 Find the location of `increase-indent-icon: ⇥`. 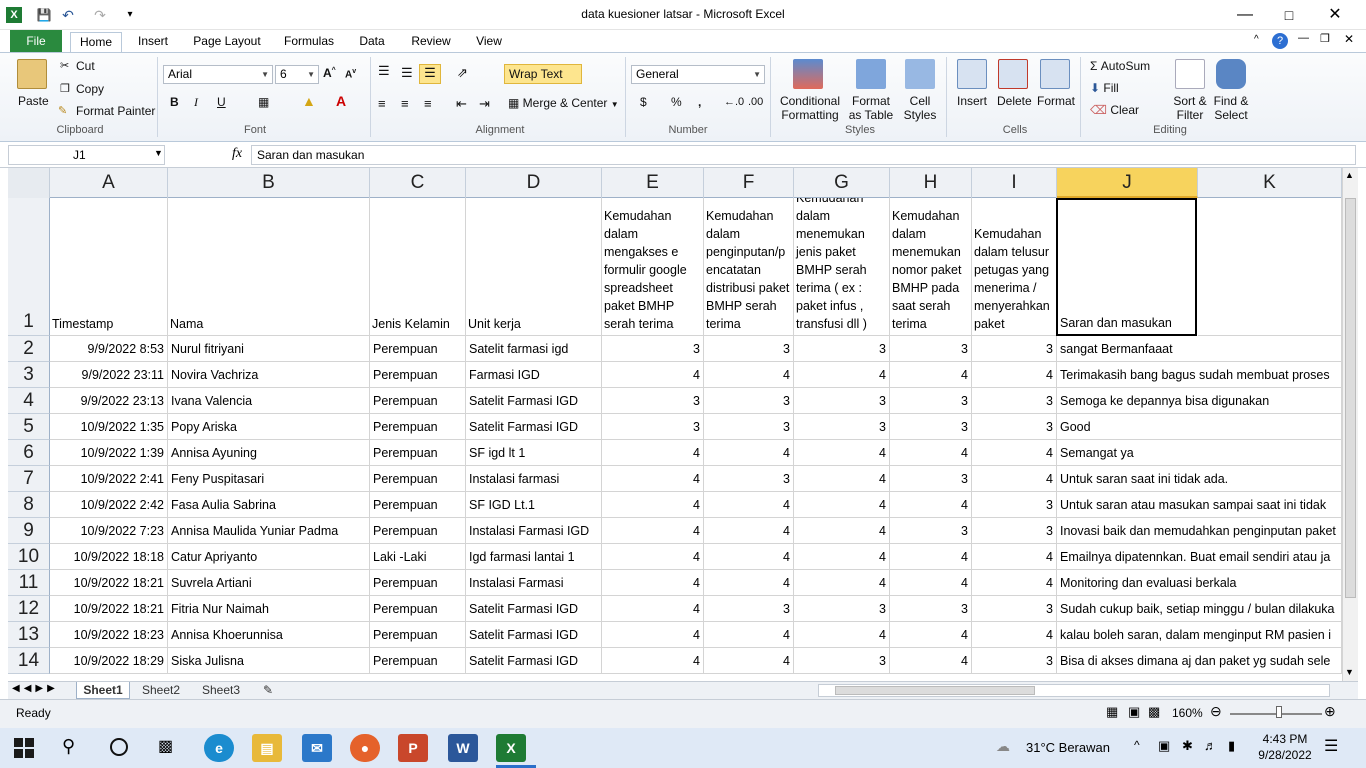

increase-indent-icon: ⇥ is located at coordinates (484, 104).